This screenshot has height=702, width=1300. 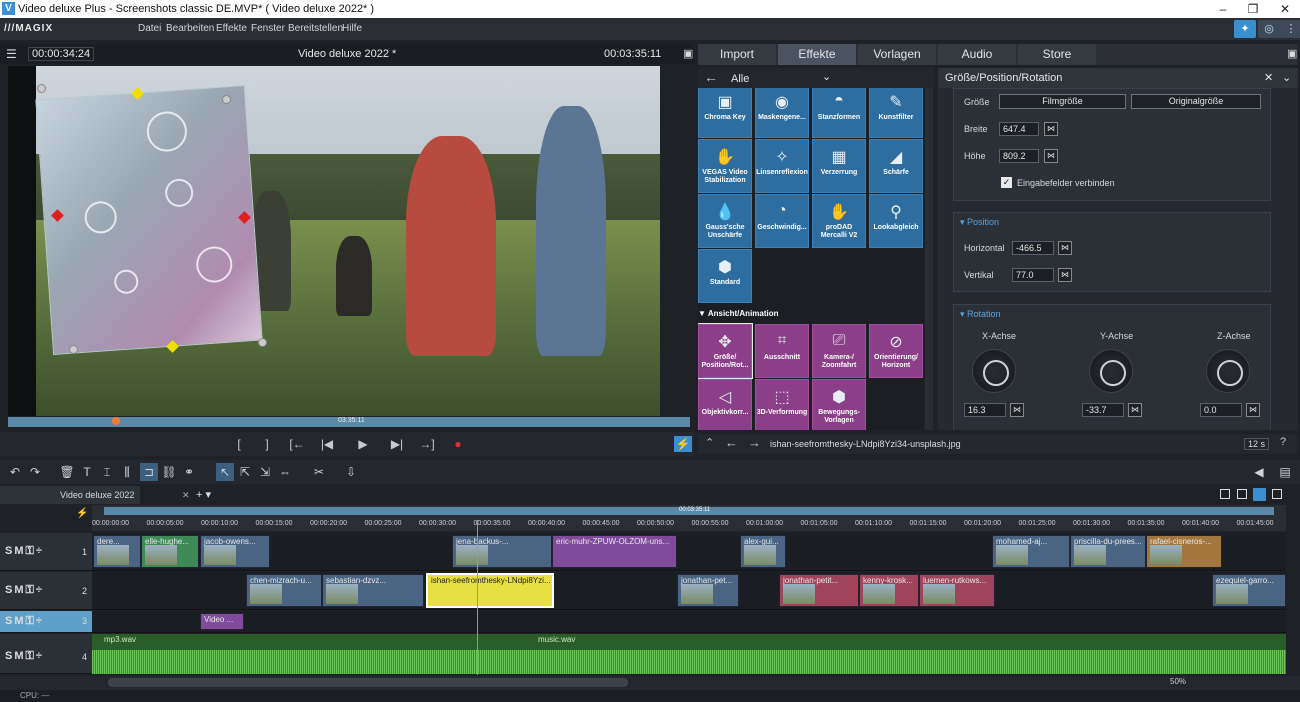 What do you see at coordinates (397, 444) in the screenshot?
I see `next-frame-icon: ▶|` at bounding box center [397, 444].